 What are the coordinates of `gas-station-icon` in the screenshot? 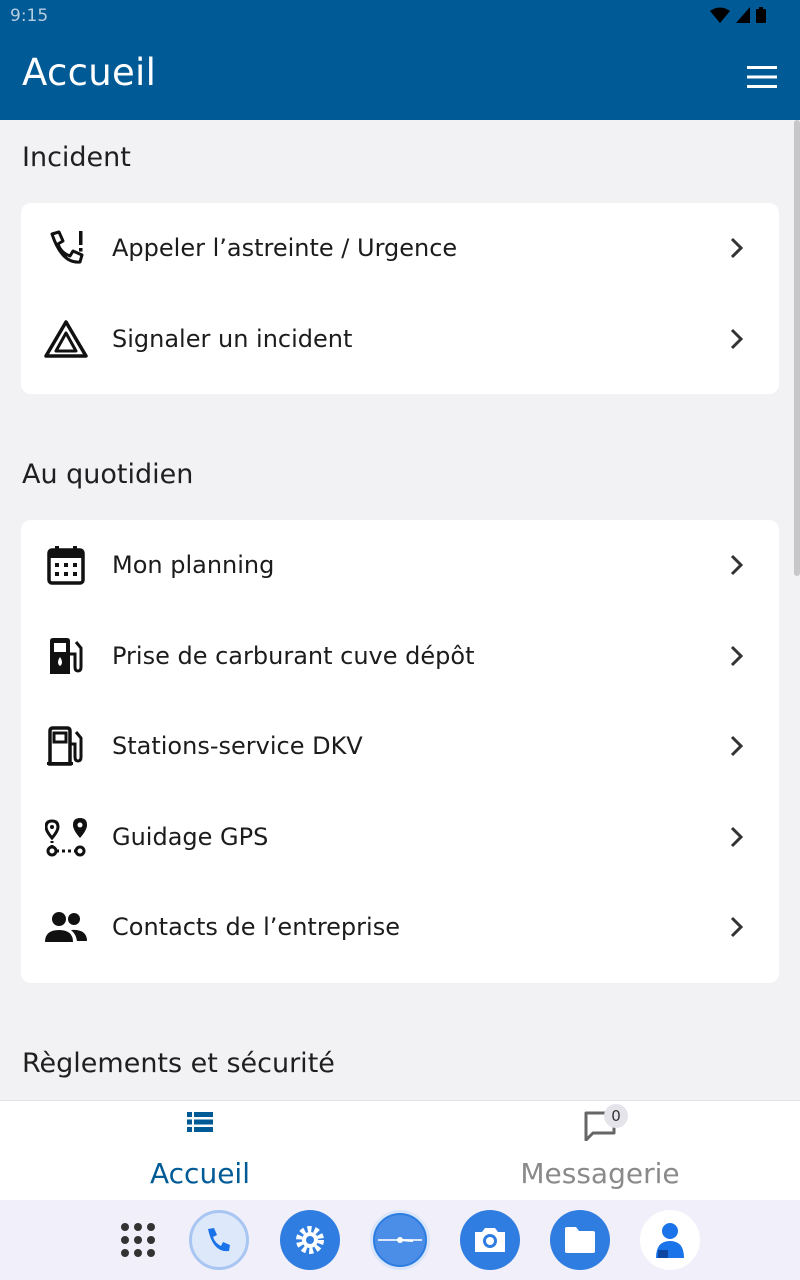 It's located at (66, 746).